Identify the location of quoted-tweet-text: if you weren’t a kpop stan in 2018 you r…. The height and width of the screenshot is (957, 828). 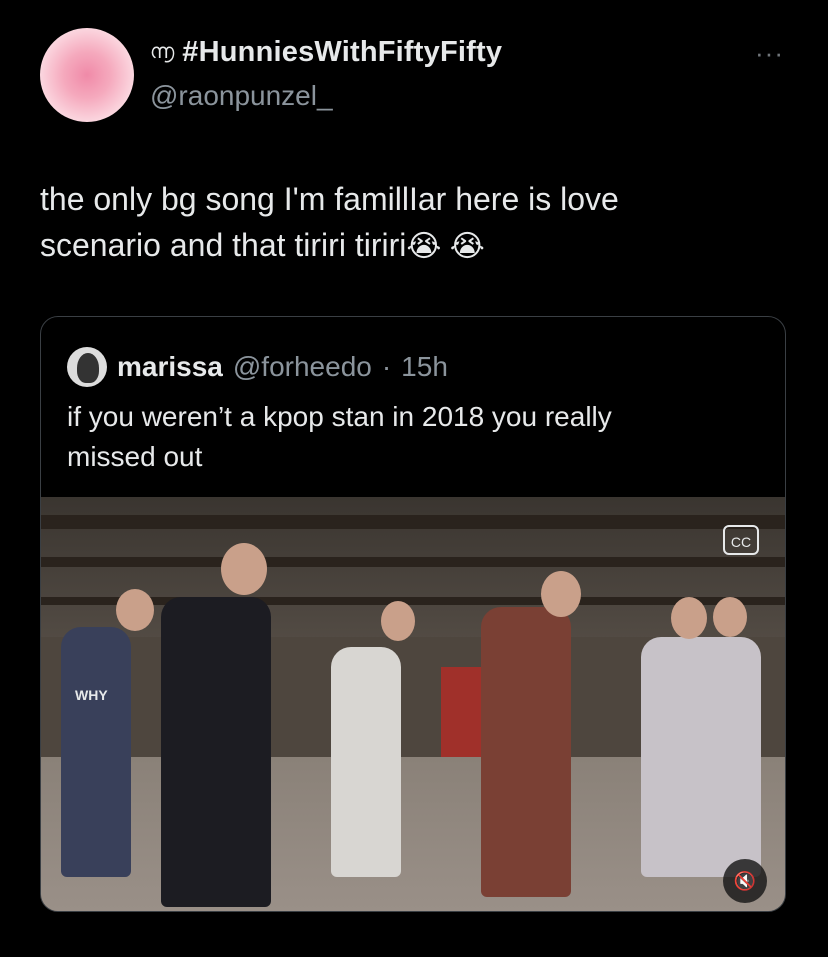
(412, 437).